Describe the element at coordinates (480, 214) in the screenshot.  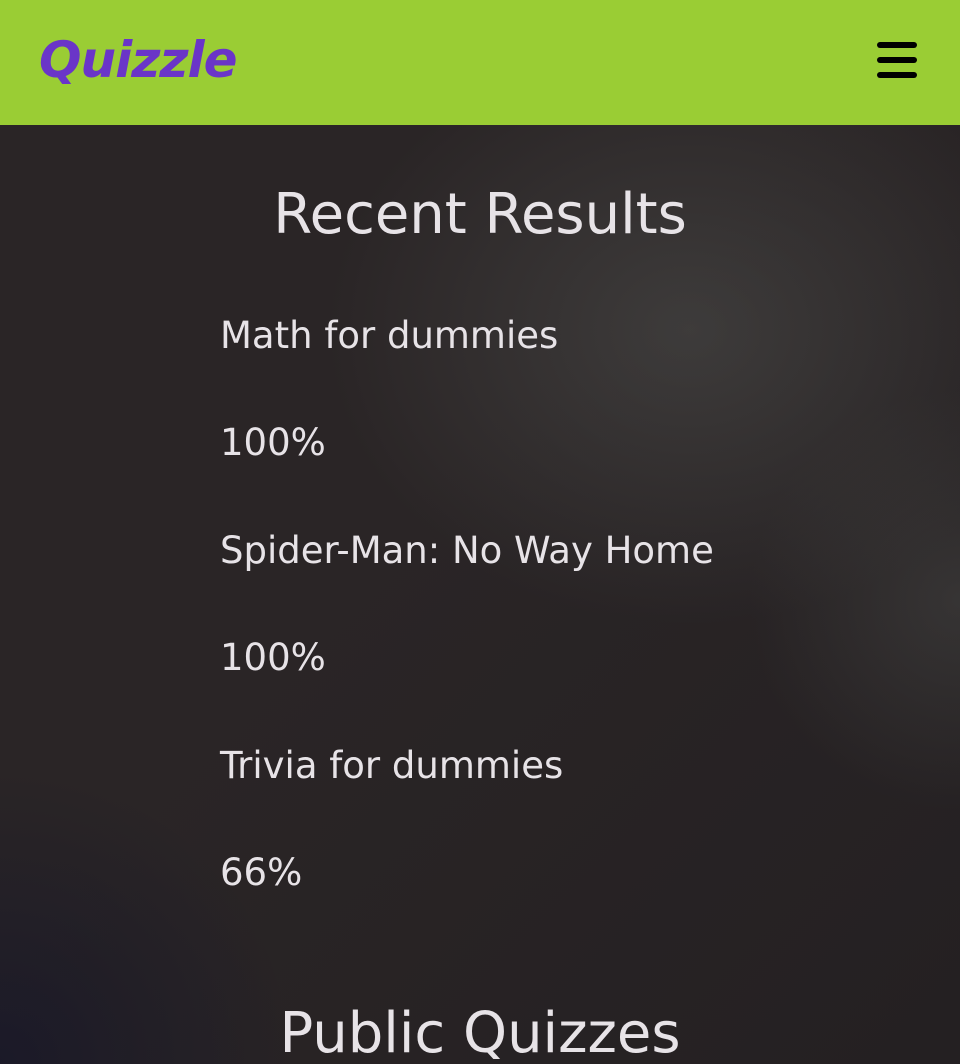
I see `recent-results-title: Recent Results` at that location.